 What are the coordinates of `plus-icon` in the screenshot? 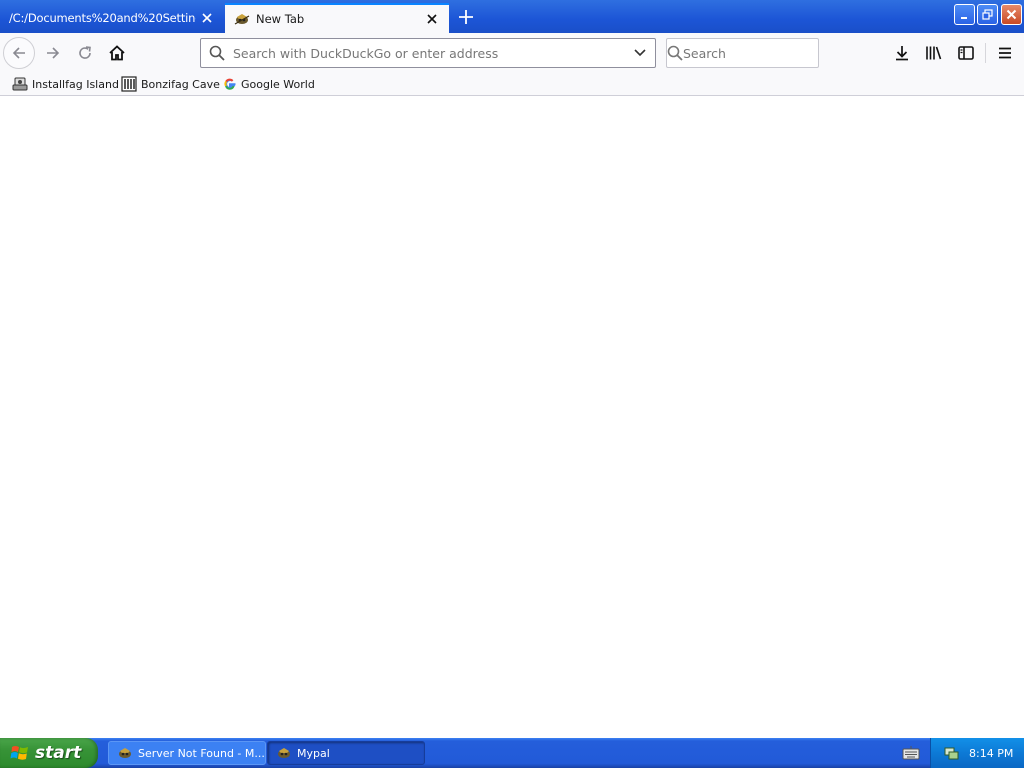 It's located at (466, 17).